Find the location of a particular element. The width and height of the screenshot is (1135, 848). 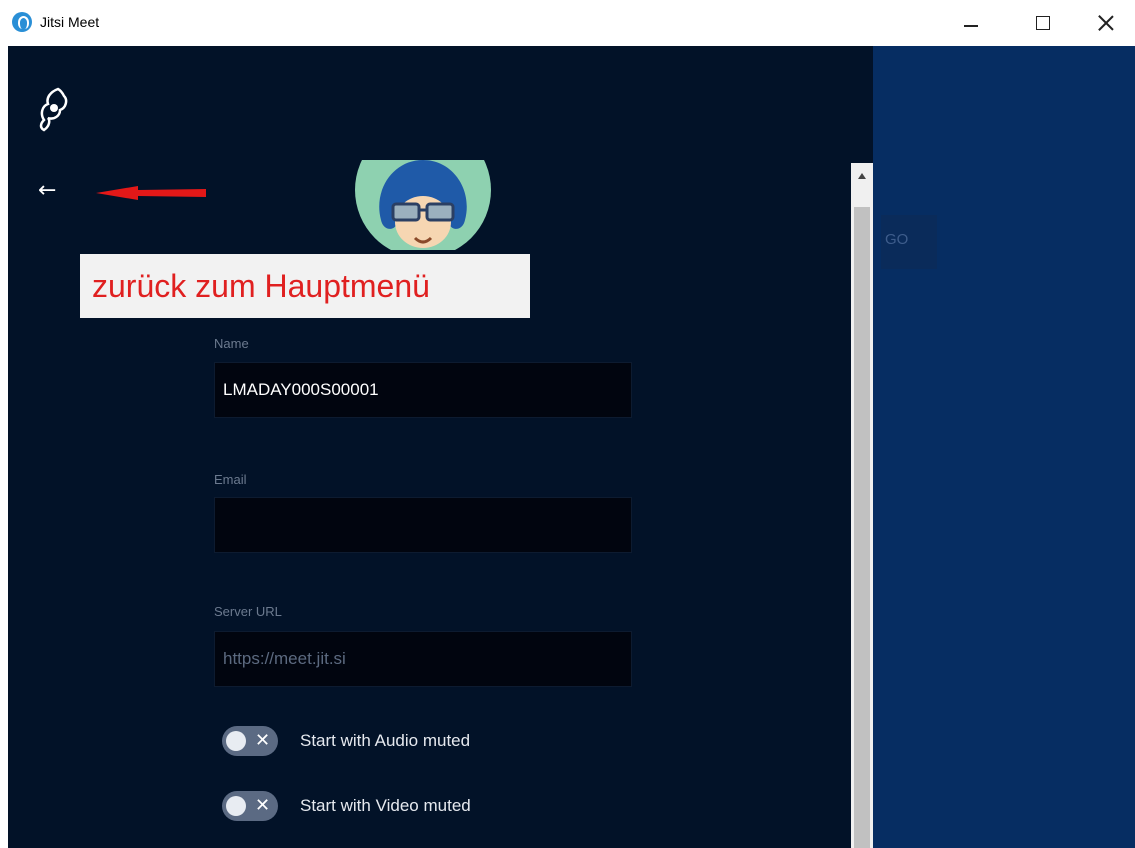

email-label: Email is located at coordinates (230, 479).